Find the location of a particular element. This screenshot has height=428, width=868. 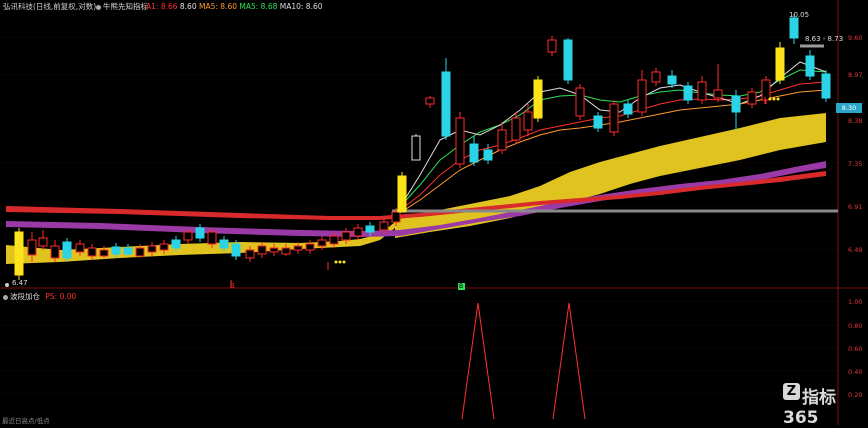

marker-b: B is located at coordinates (461, 286).